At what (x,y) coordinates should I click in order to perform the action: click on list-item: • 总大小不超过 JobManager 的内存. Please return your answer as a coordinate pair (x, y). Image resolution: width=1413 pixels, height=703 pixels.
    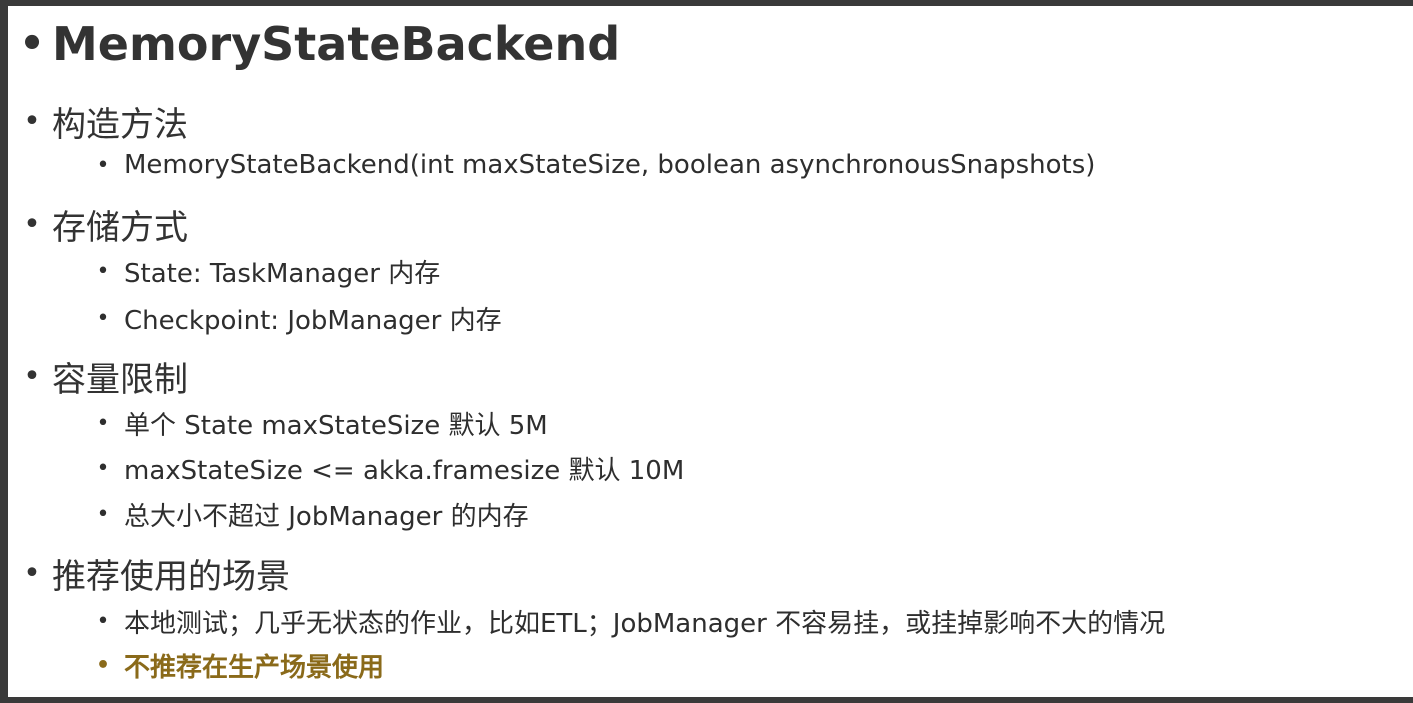
    Looking at the image, I should click on (305, 514).